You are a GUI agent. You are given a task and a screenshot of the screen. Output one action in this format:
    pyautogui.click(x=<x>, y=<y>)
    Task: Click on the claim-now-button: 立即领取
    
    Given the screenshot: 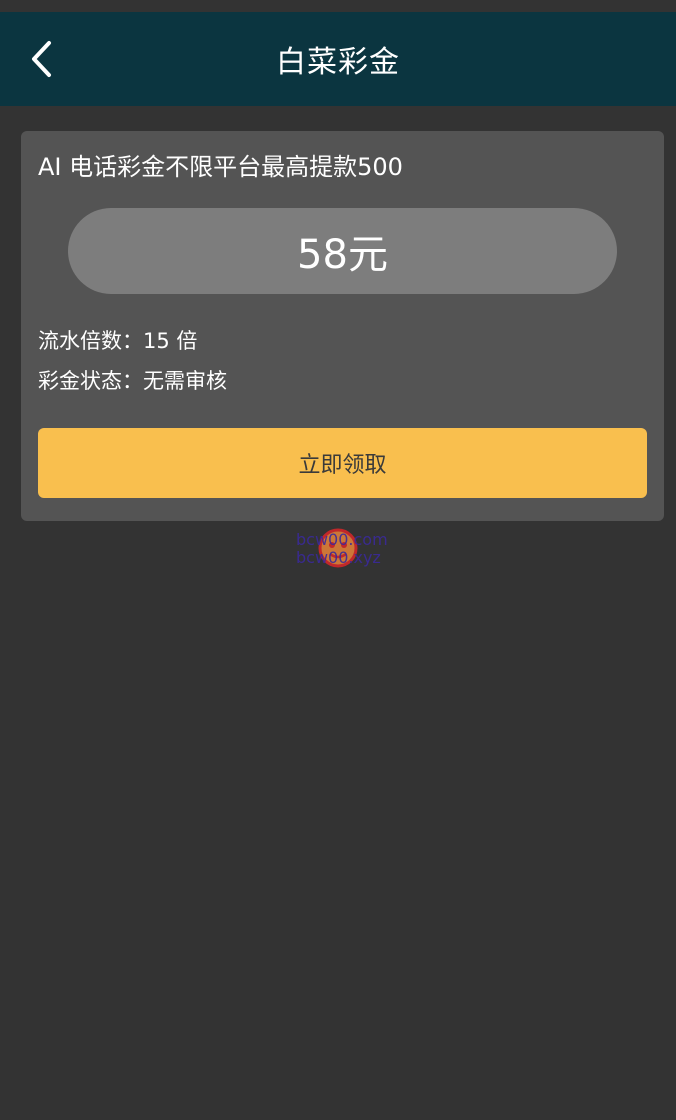 What is the action you would take?
    pyautogui.click(x=342, y=463)
    